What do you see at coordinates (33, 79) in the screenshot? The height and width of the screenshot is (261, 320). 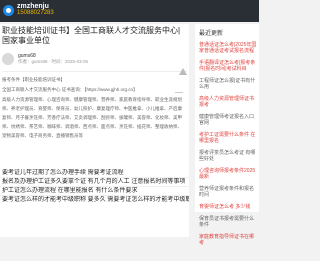 I see `article-paragraph: 报考条件【职业技能培训证书】` at bounding box center [33, 79].